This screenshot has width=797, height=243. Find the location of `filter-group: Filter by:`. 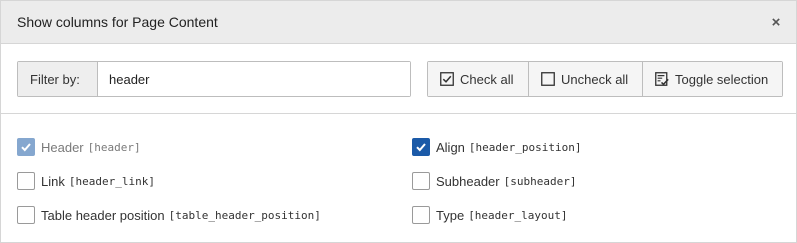

filter-group: Filter by: is located at coordinates (214, 79).